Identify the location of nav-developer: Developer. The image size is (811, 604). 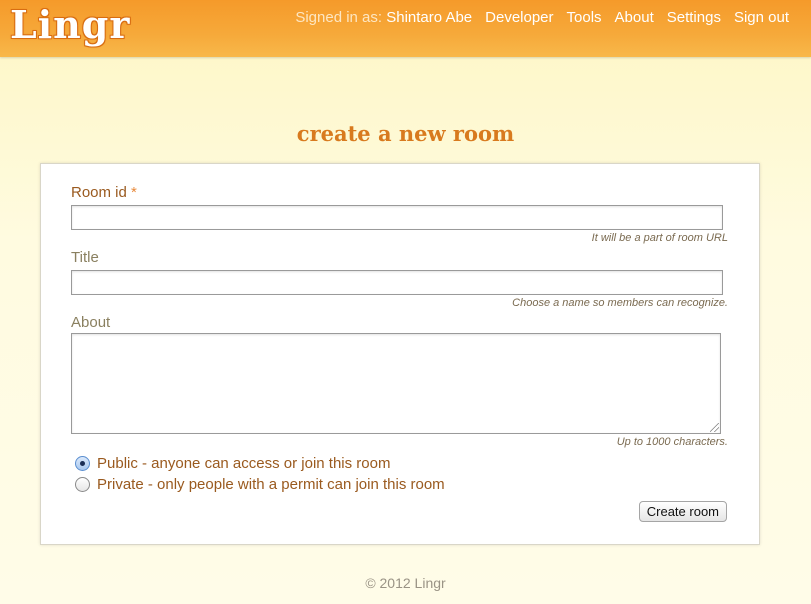
(519, 17).